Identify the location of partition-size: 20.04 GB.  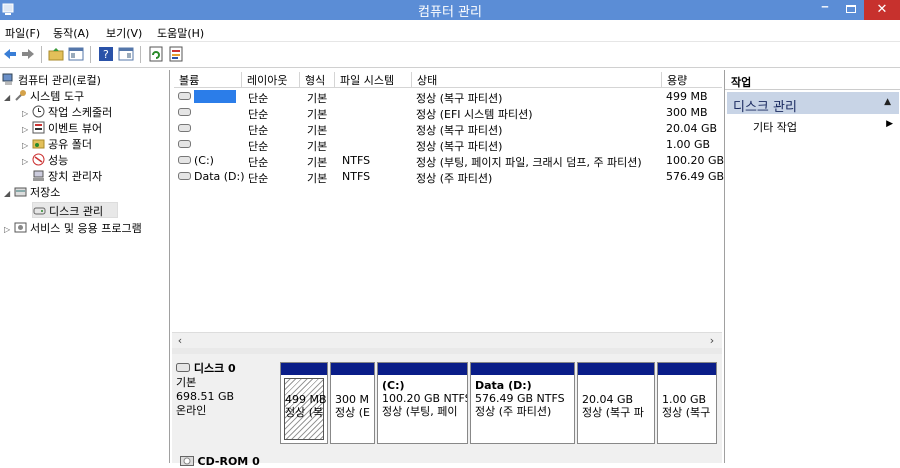
(608, 399).